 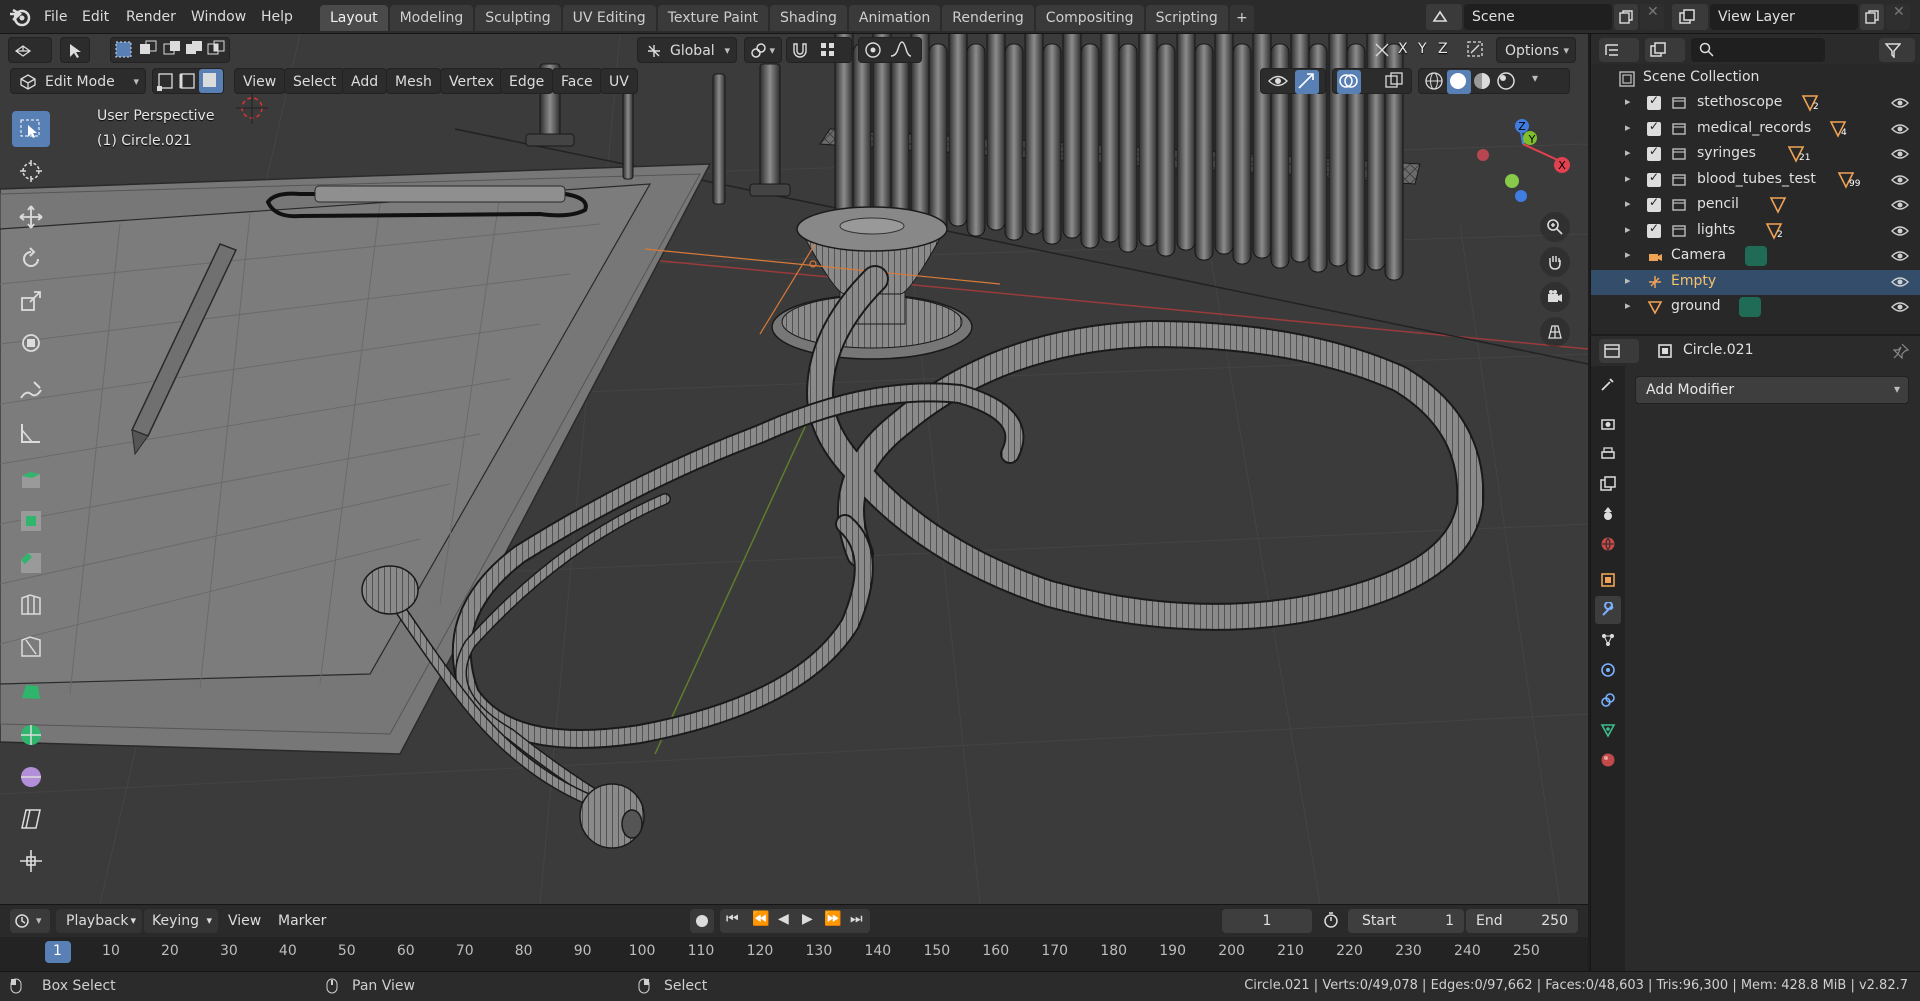 I want to click on menu-add: Add, so click(x=365, y=81).